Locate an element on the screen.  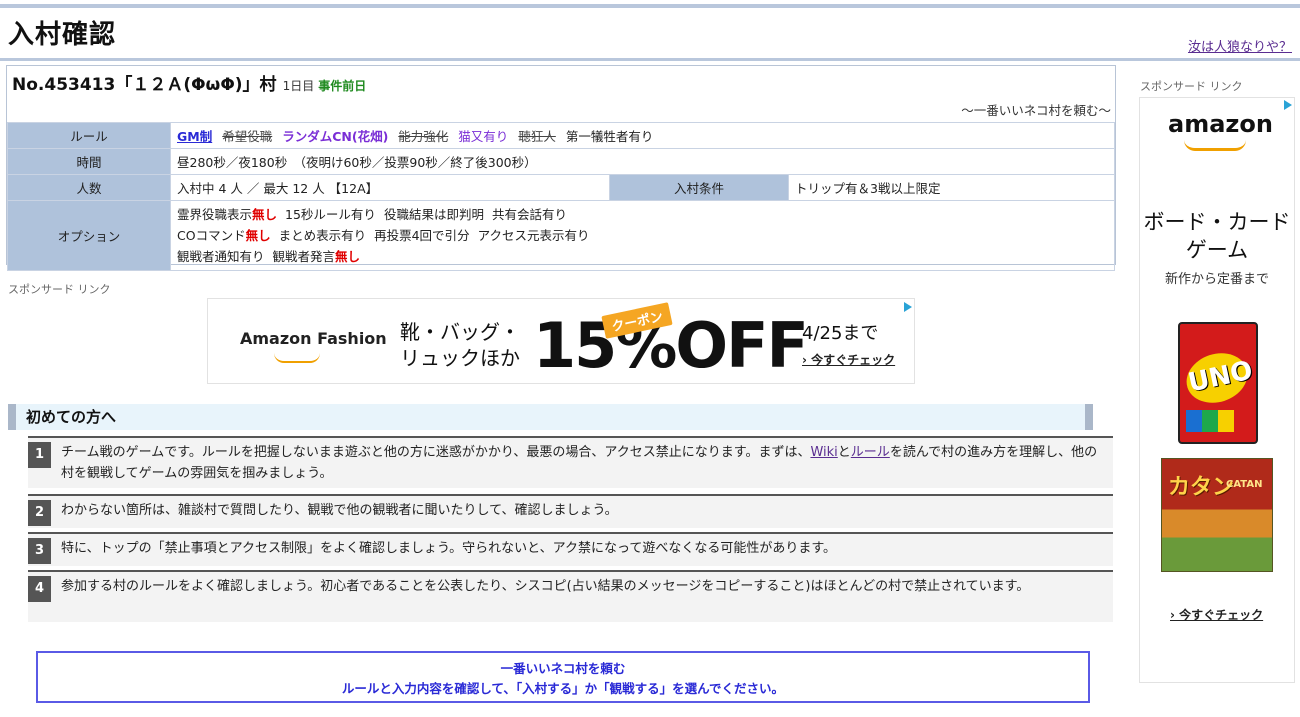
opt-co-none: 無し is located at coordinates (258, 235).